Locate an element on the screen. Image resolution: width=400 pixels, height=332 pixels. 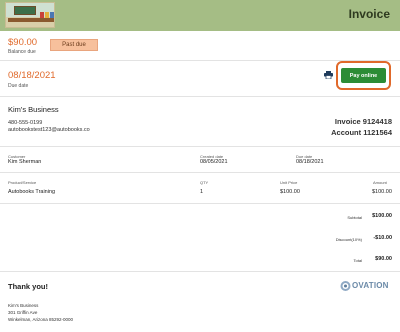
business-phone: 480-555-0199 is located at coordinates (25, 123).